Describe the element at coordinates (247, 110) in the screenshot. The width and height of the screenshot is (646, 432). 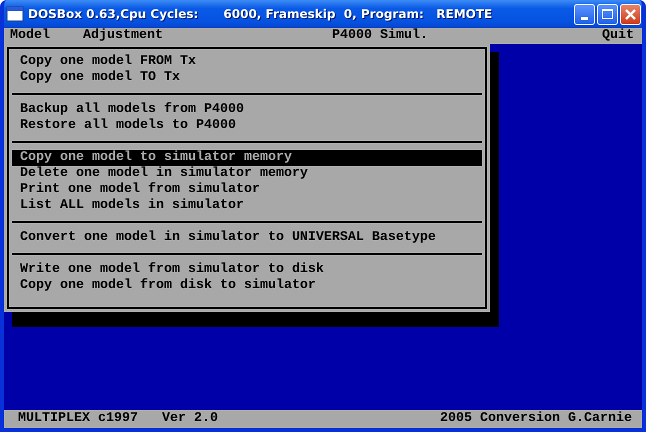
I see `menu-option: Backup all models from P4000` at that location.